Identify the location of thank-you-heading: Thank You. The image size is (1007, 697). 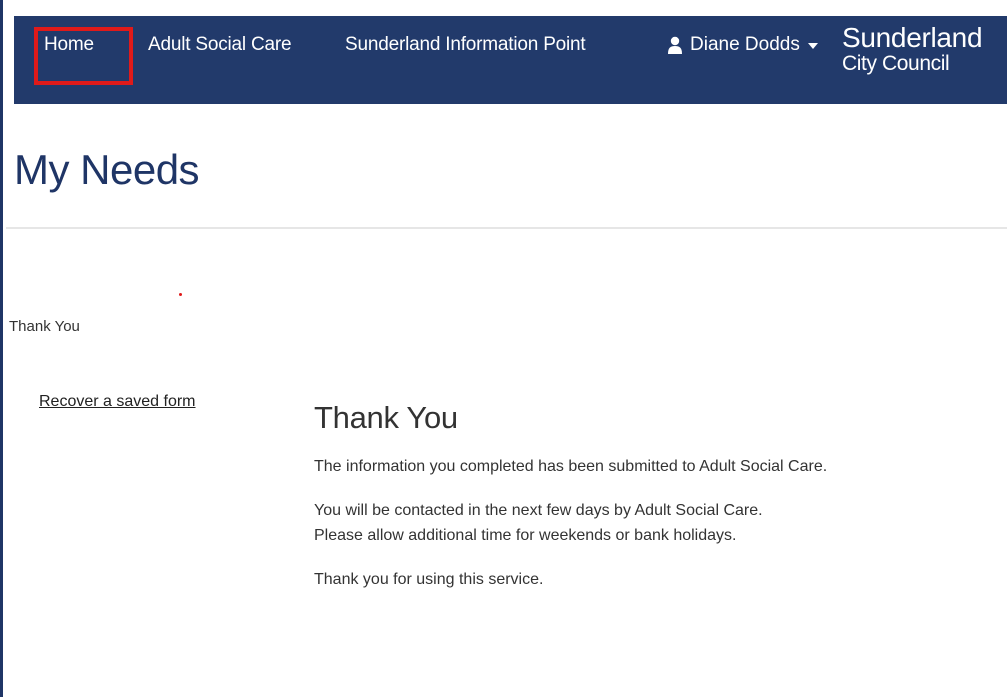
(386, 417).